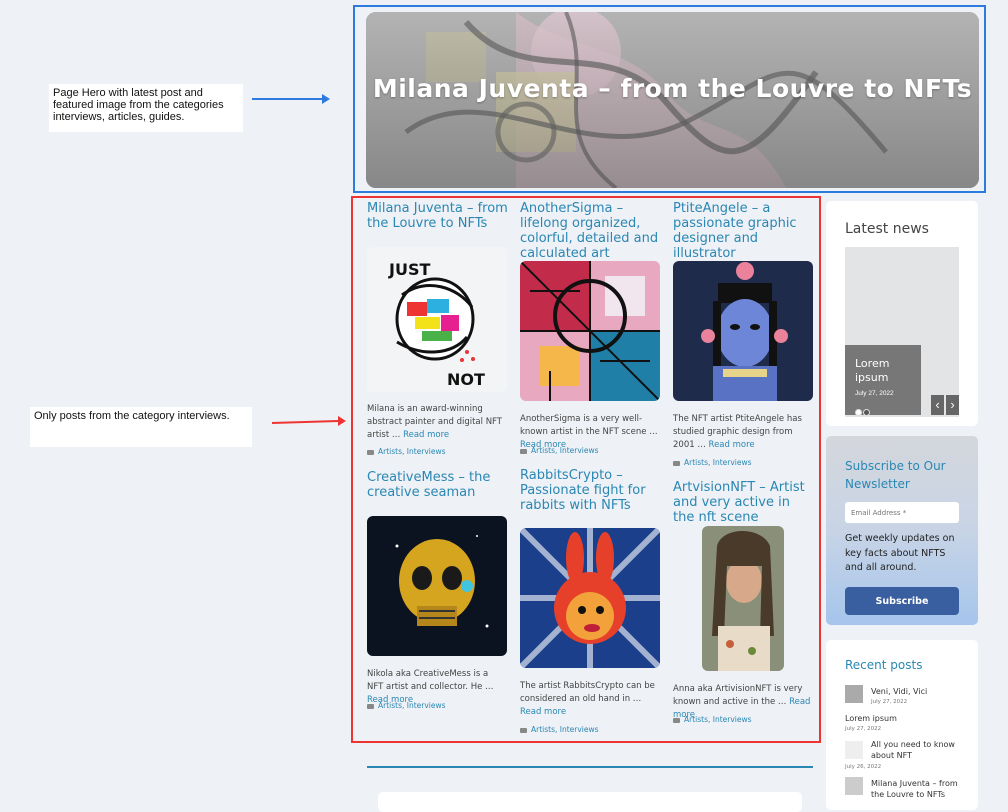 The height and width of the screenshot is (812, 1008). What do you see at coordinates (291, 99) in the screenshot?
I see `annotation-arrow-blue` at bounding box center [291, 99].